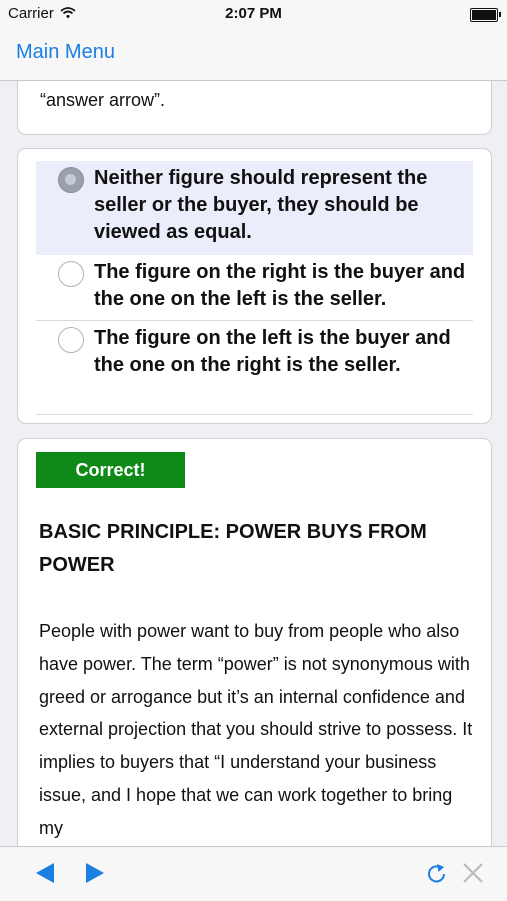 The height and width of the screenshot is (901, 507). Describe the element at coordinates (103, 100) in the screenshot. I see `previous-card-text: “answer arrow”.` at that location.